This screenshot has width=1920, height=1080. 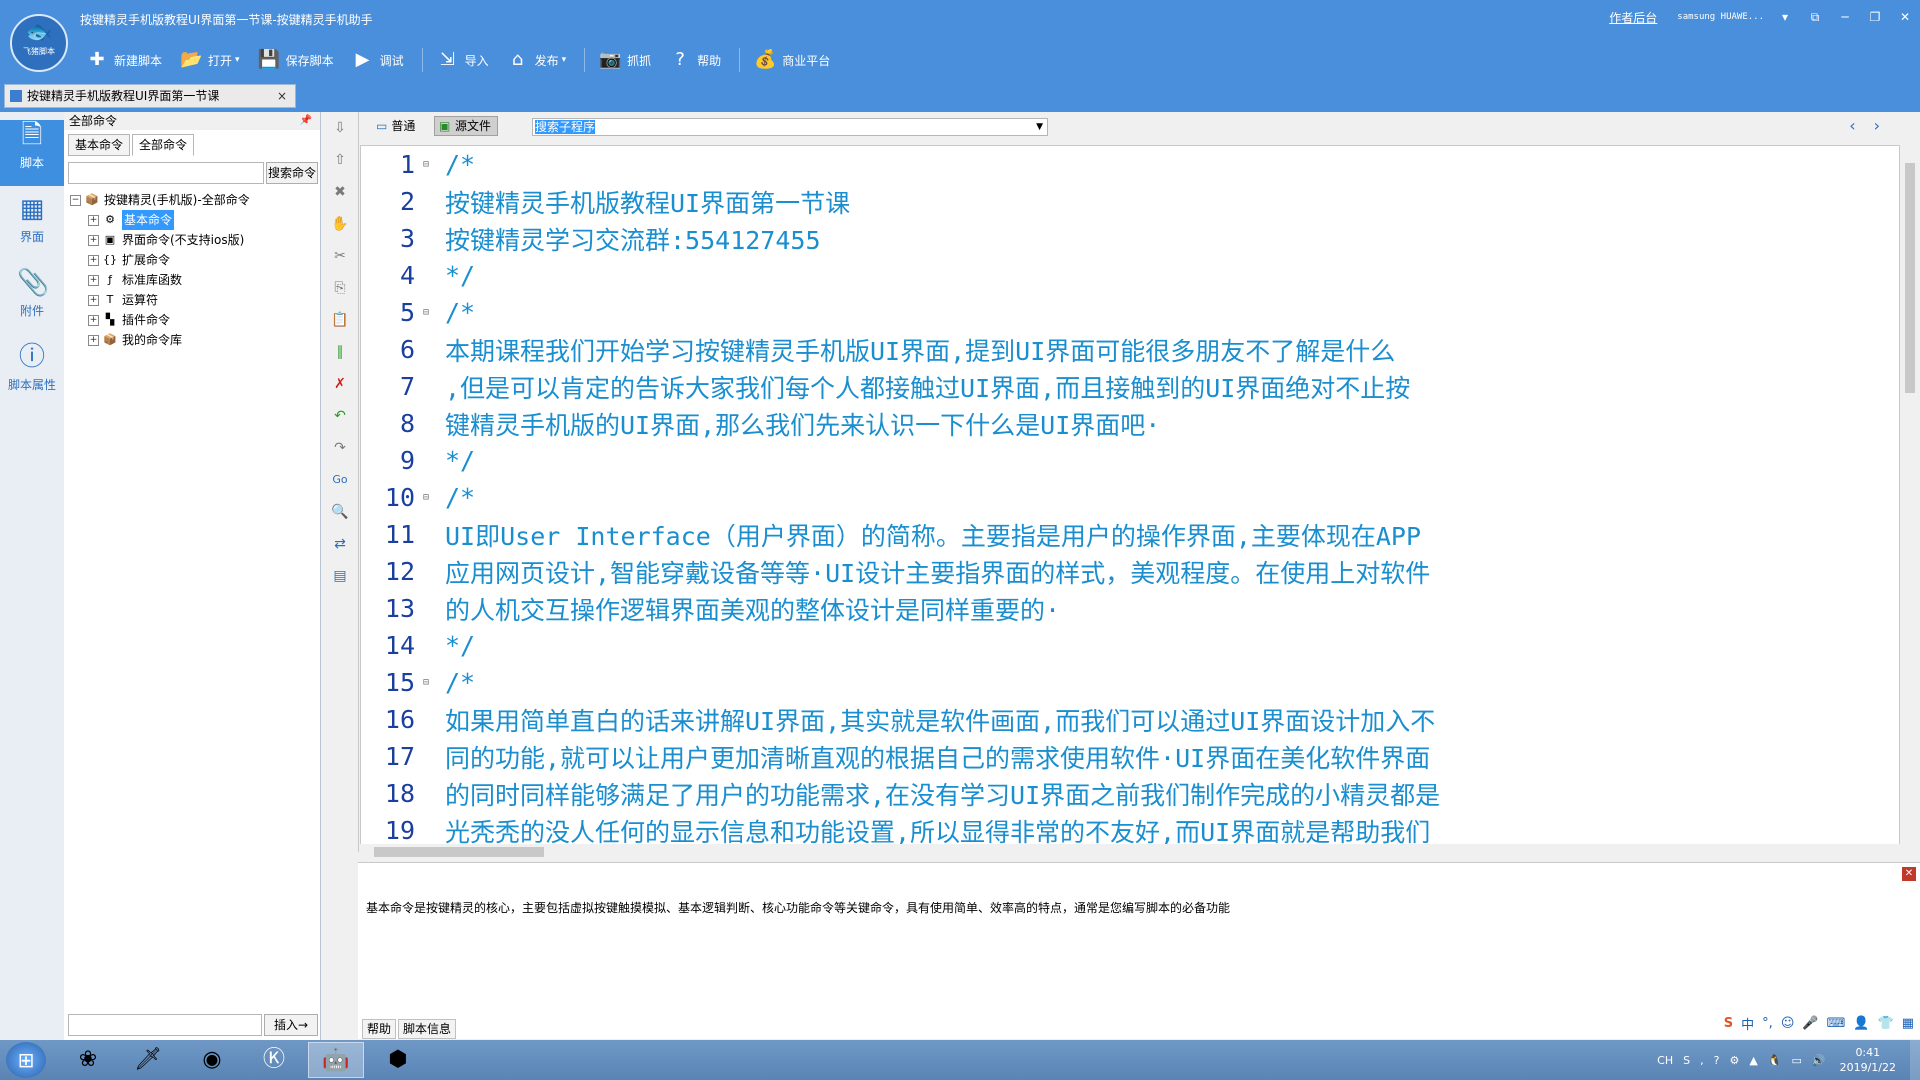 I want to click on new-script-button: ✚ 新建脚本, so click(x=124, y=60).